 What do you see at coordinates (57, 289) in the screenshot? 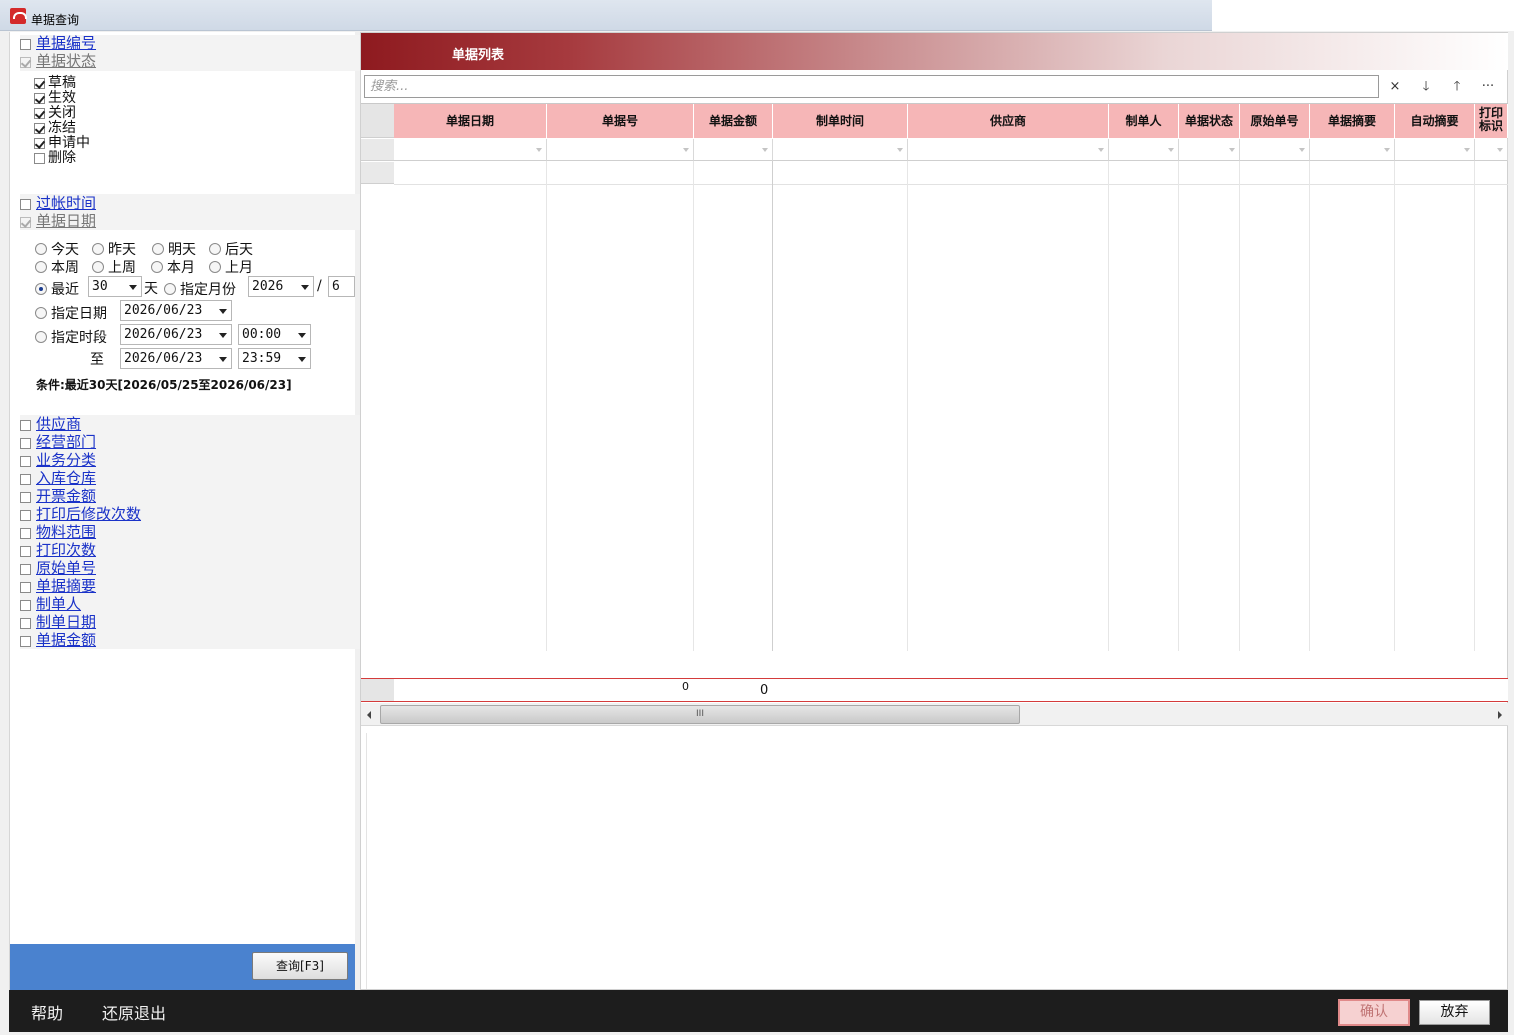
I see `radio-recent: 最近` at bounding box center [57, 289].